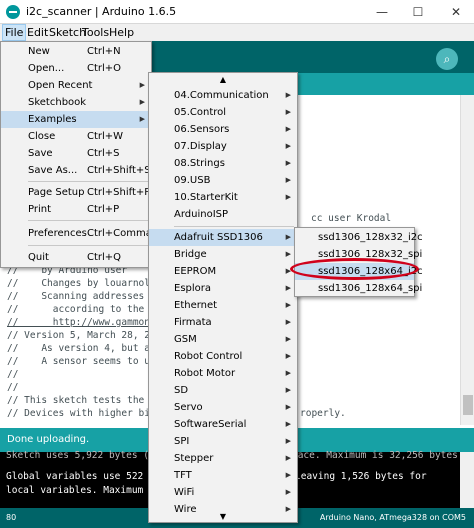 This screenshot has width=474, height=528. Describe the element at coordinates (223, 475) in the screenshot. I see `menu-item-tft: TFT ▶` at that location.